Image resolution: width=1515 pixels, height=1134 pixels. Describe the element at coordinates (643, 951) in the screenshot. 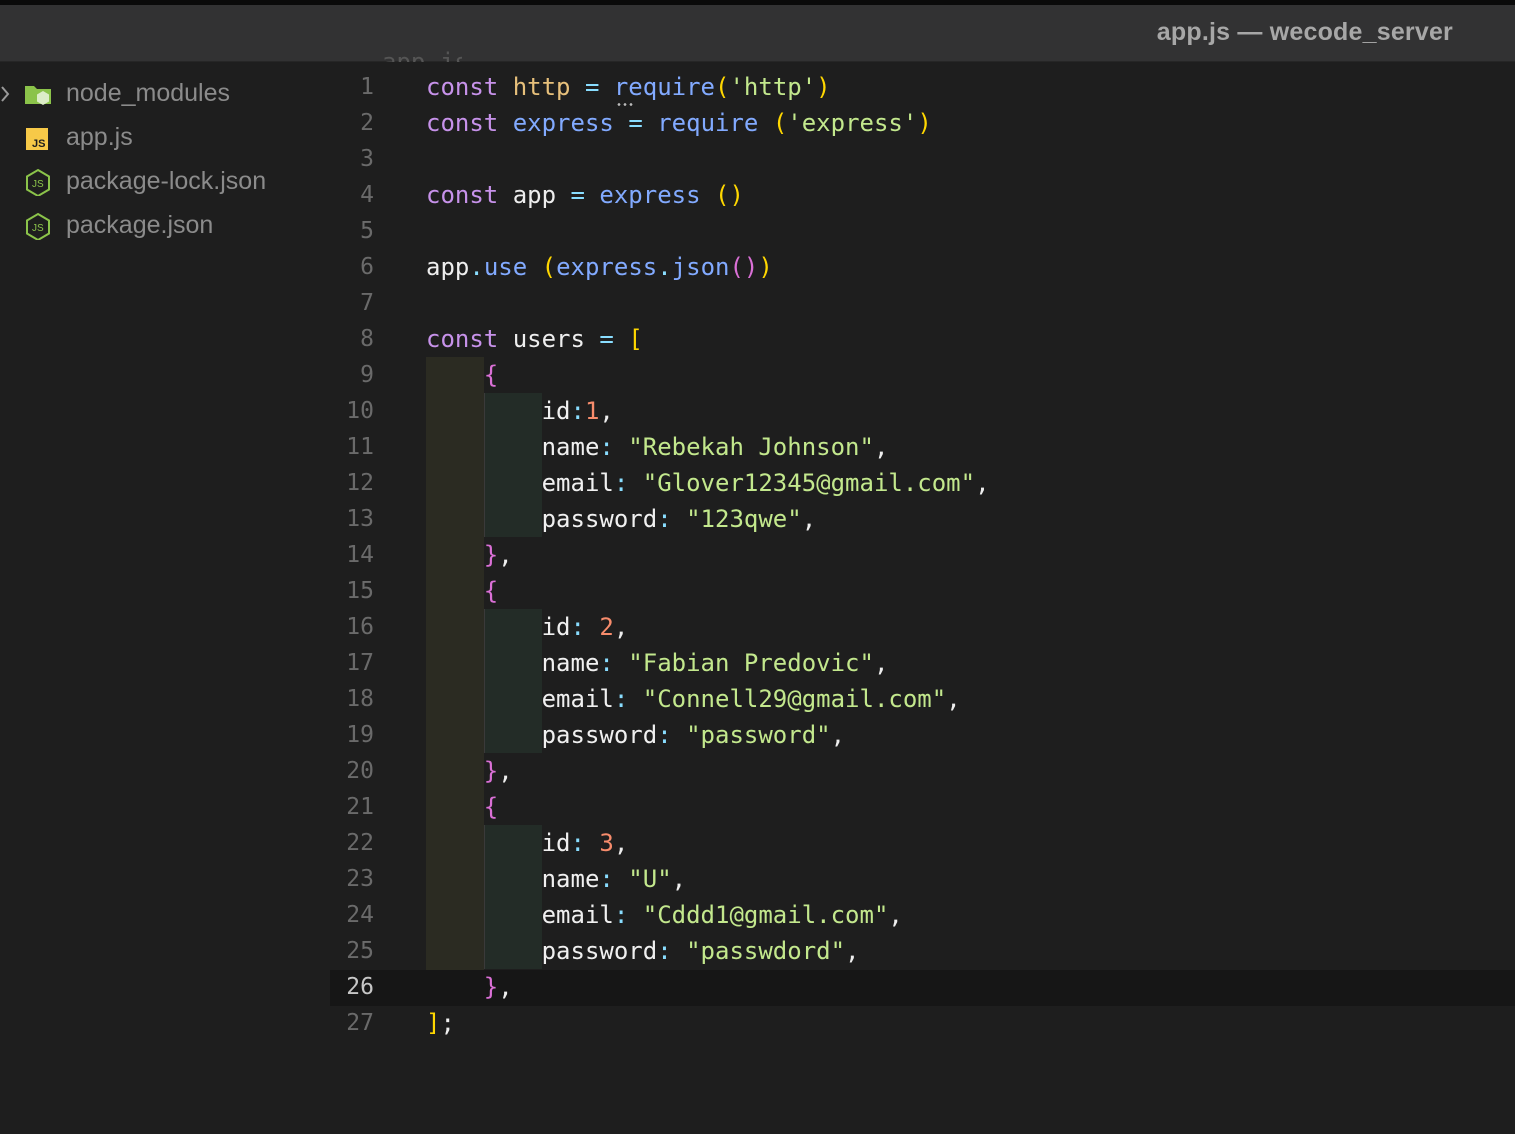

I see `code-text: password: "passwdord",` at that location.